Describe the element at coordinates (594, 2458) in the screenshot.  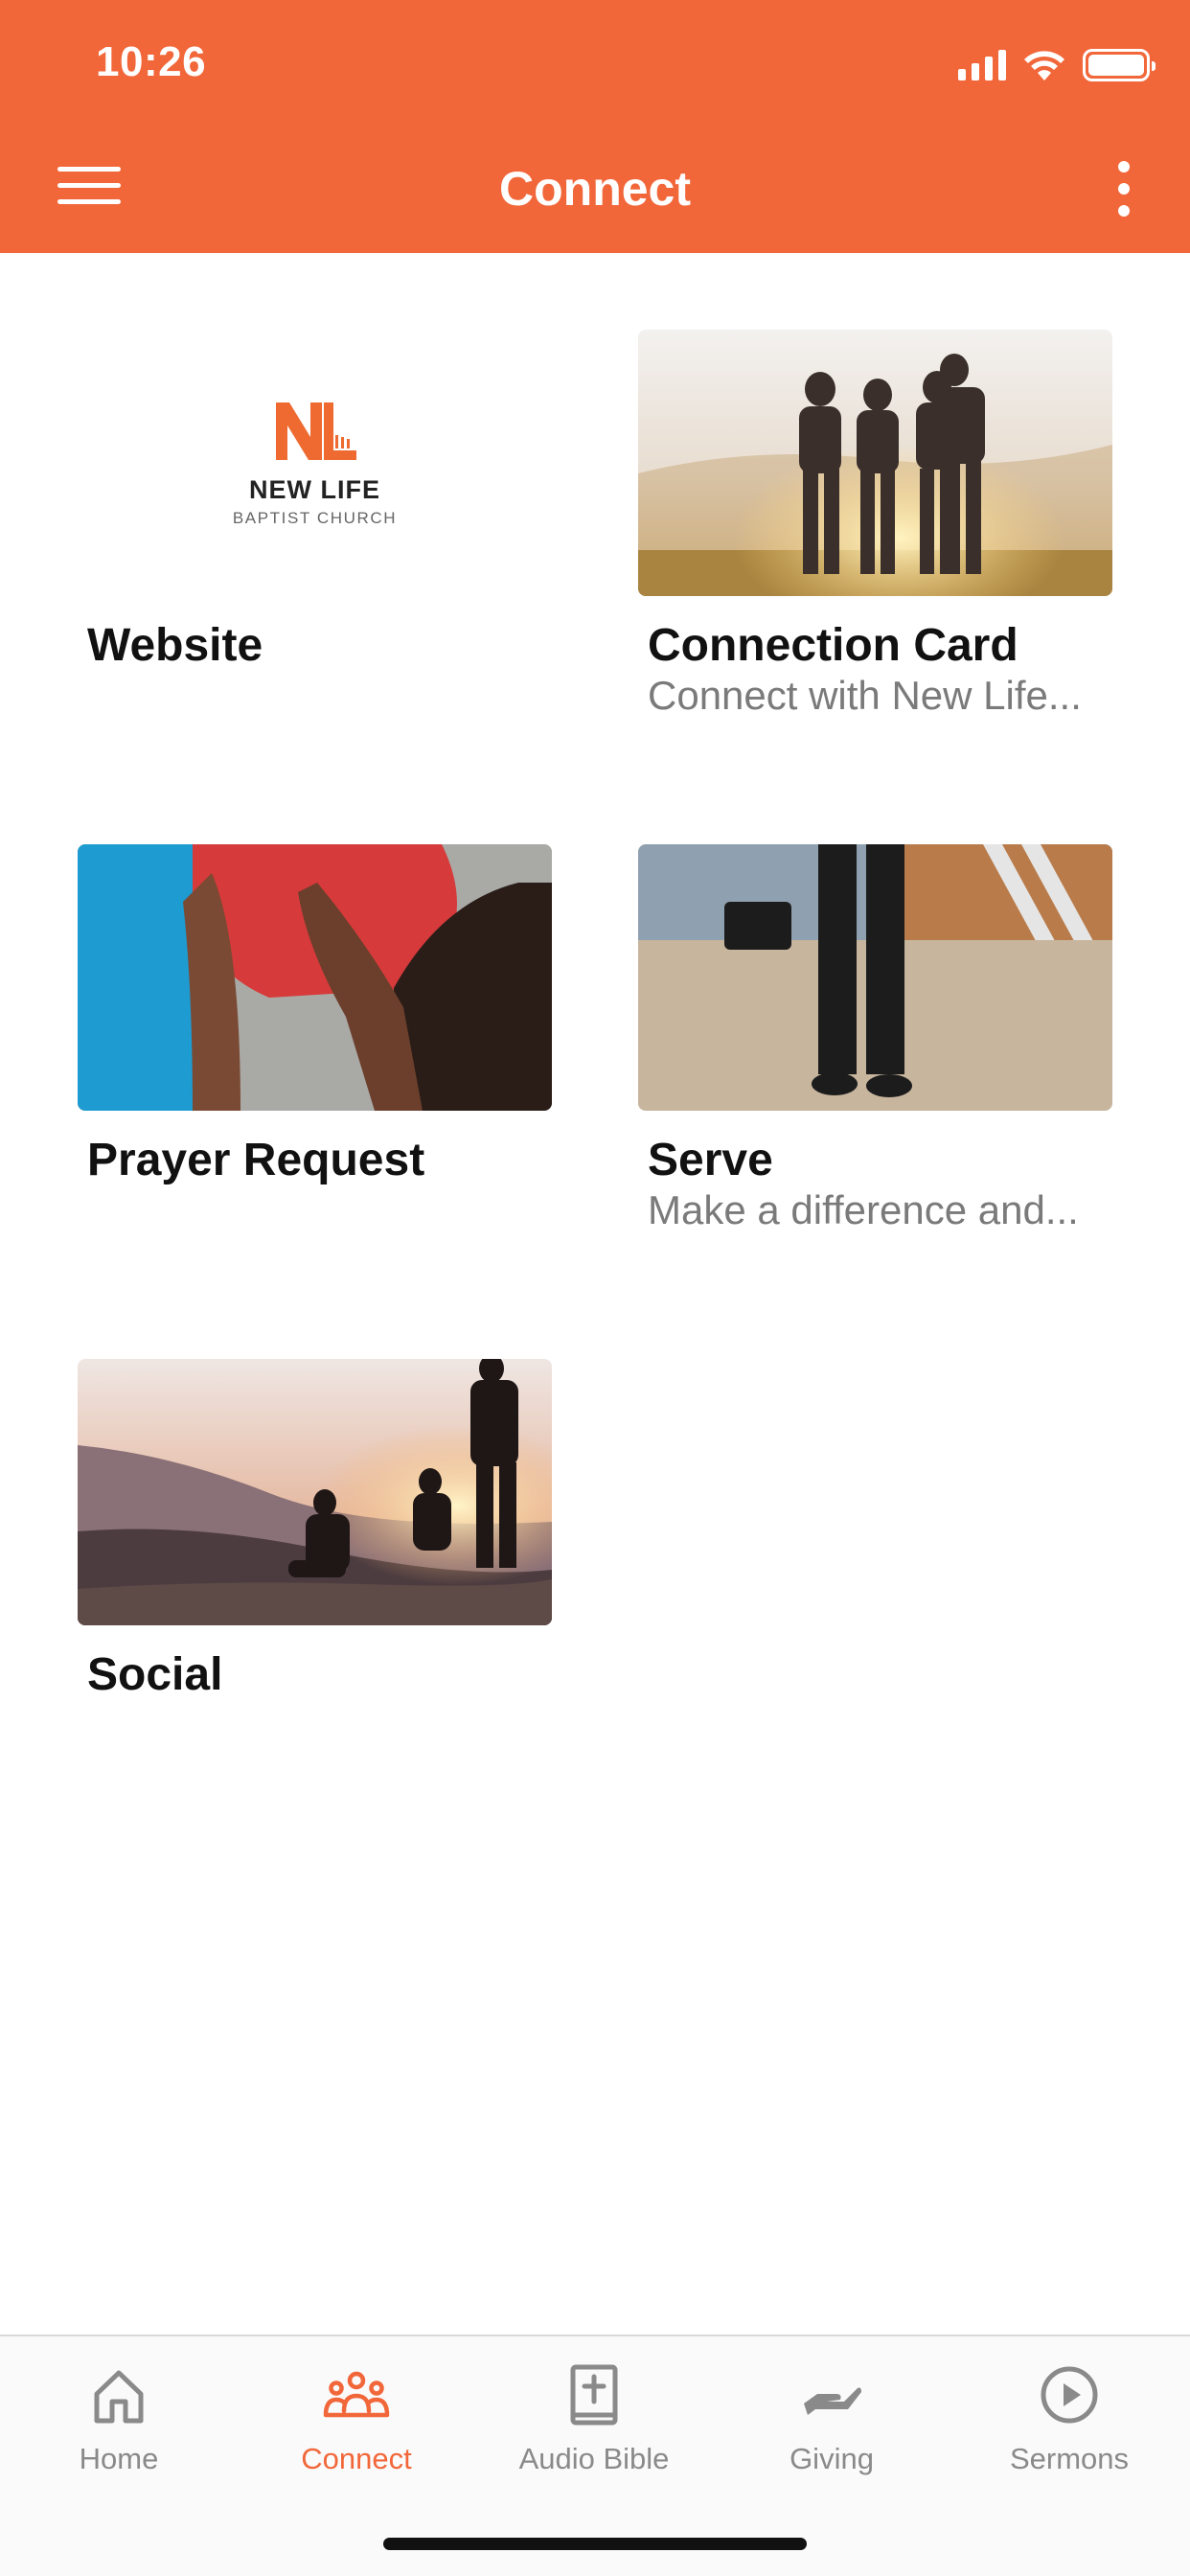
I see `tab-label: Audio Bible` at that location.